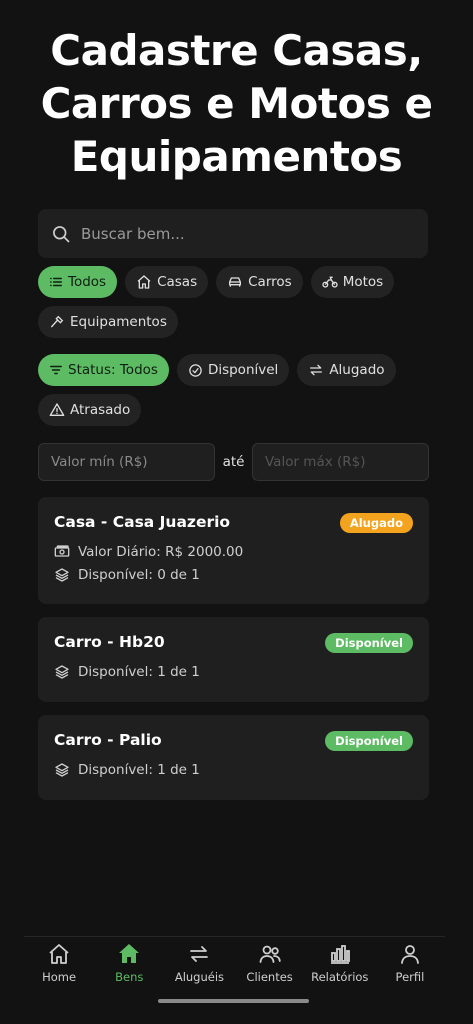 Image resolution: width=473 pixels, height=1024 pixels. What do you see at coordinates (270, 967) in the screenshot?
I see `nav-clientes: Clientes` at bounding box center [270, 967].